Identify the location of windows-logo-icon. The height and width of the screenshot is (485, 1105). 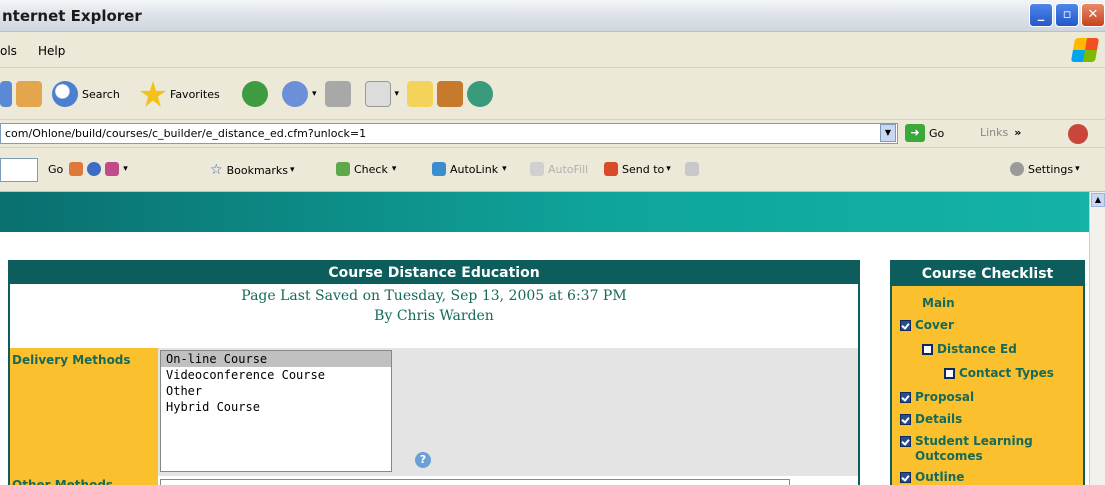
(1085, 50).